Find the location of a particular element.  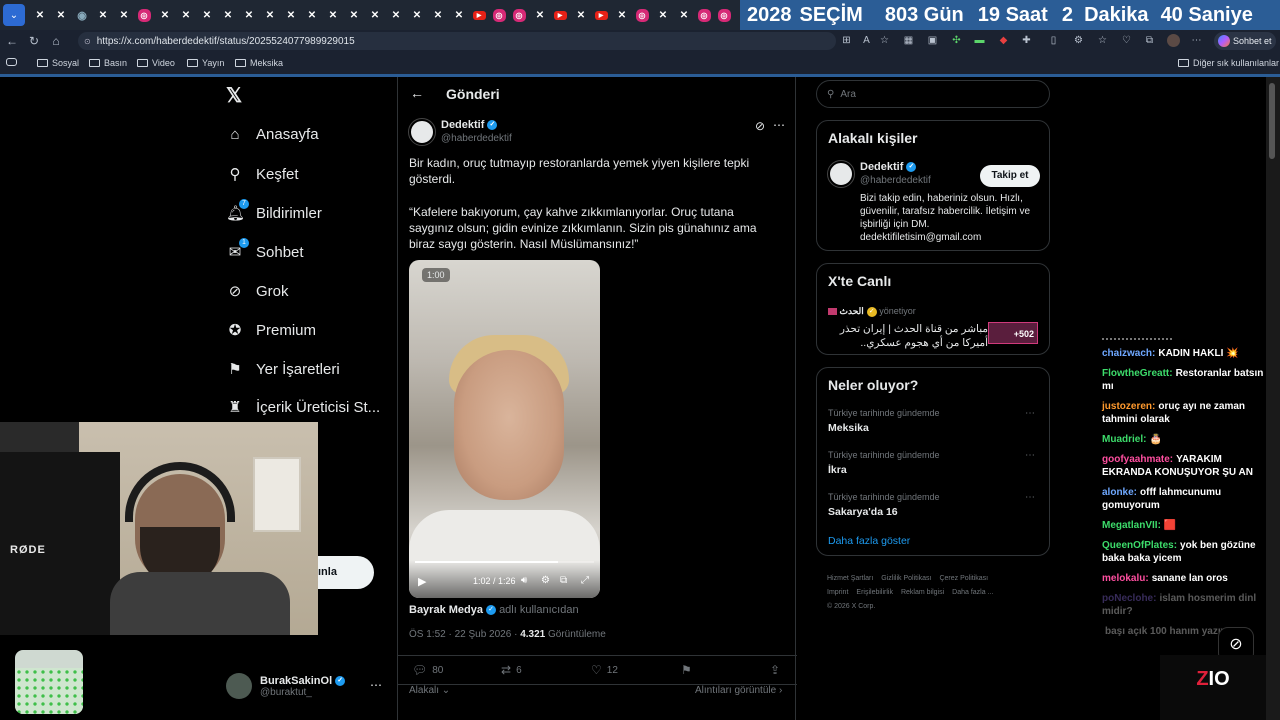

show-more-link: Daha fazla göster is located at coordinates (869, 541).